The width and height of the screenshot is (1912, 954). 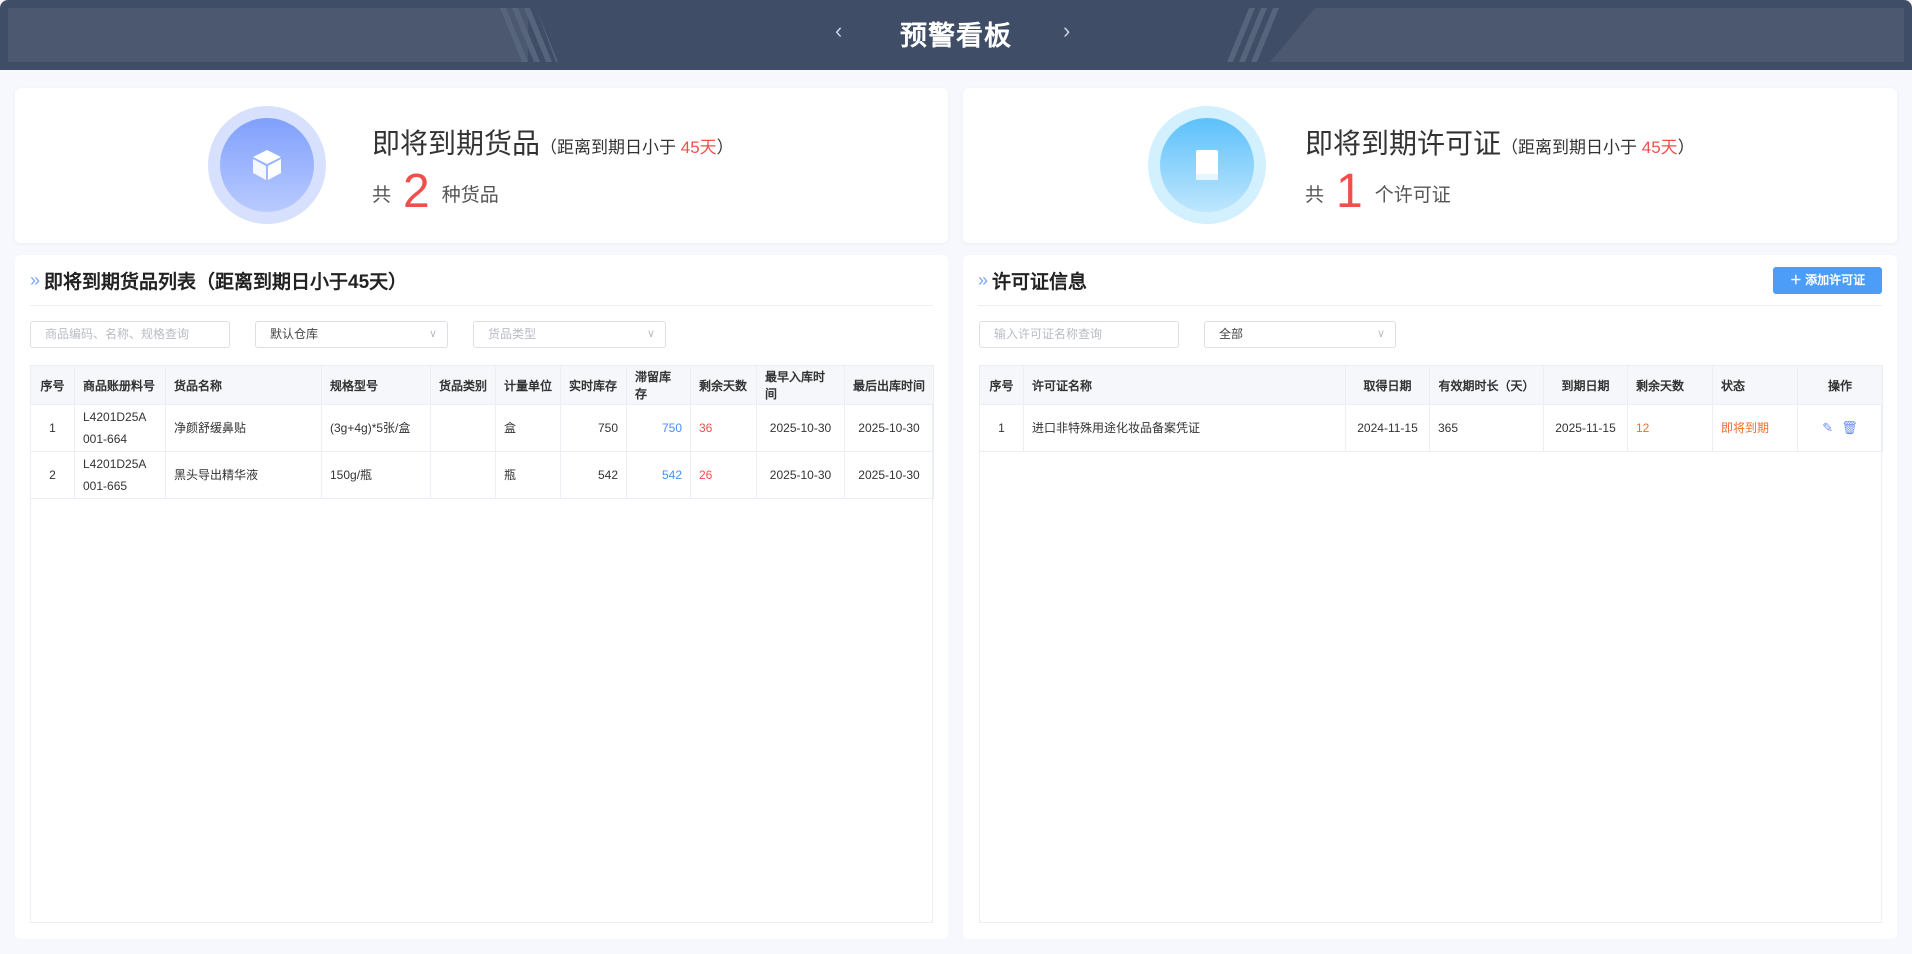 What do you see at coordinates (593, 385) in the screenshot?
I see `col-header: 实时库存` at bounding box center [593, 385].